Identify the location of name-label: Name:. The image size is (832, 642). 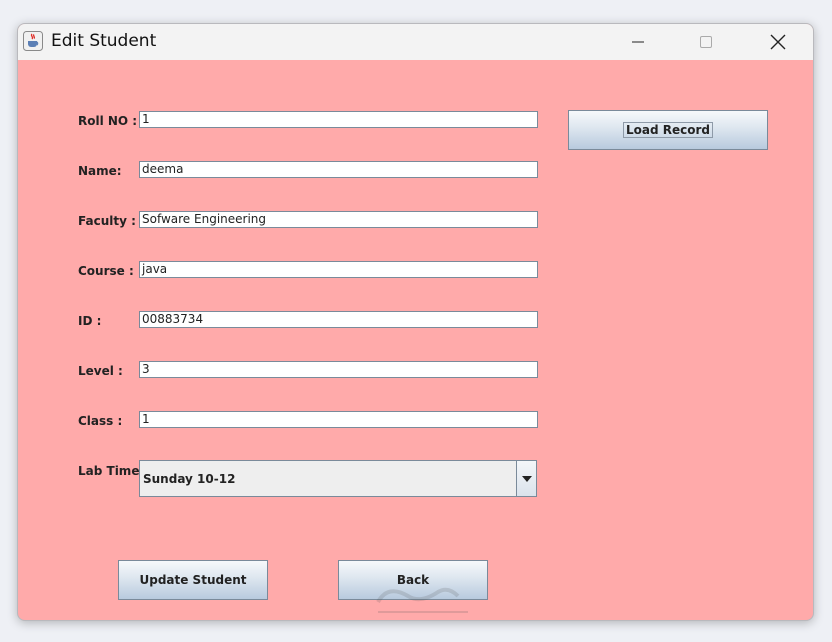
(100, 171).